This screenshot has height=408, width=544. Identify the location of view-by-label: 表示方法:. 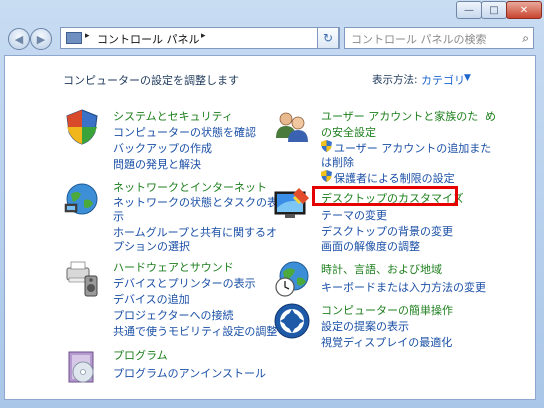
(395, 80).